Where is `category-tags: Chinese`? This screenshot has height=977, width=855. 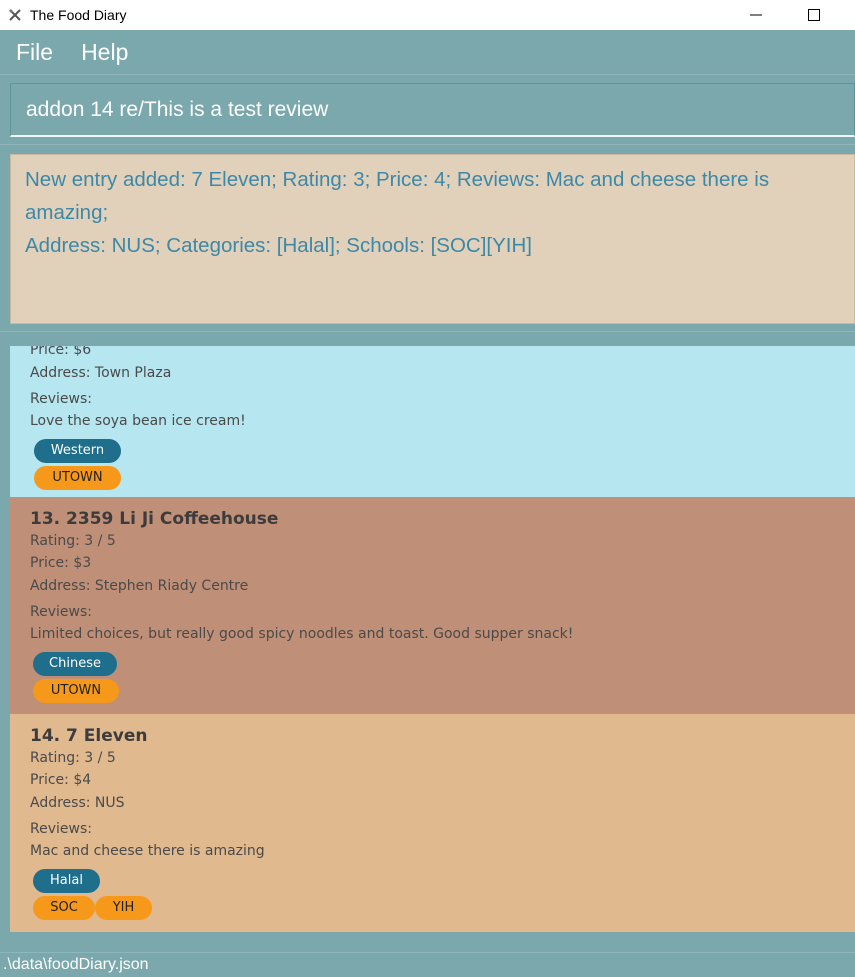 category-tags: Chinese is located at coordinates (442, 665).